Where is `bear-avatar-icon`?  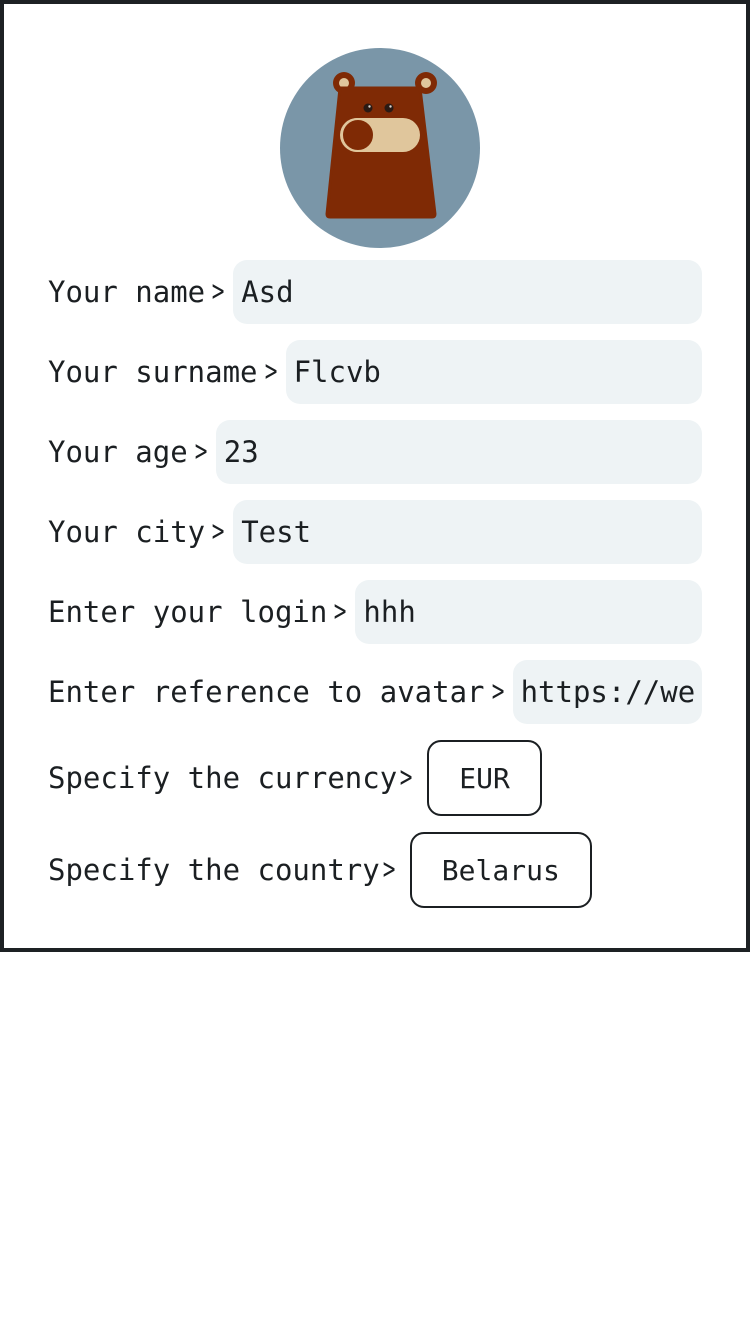 bear-avatar-icon is located at coordinates (381, 145).